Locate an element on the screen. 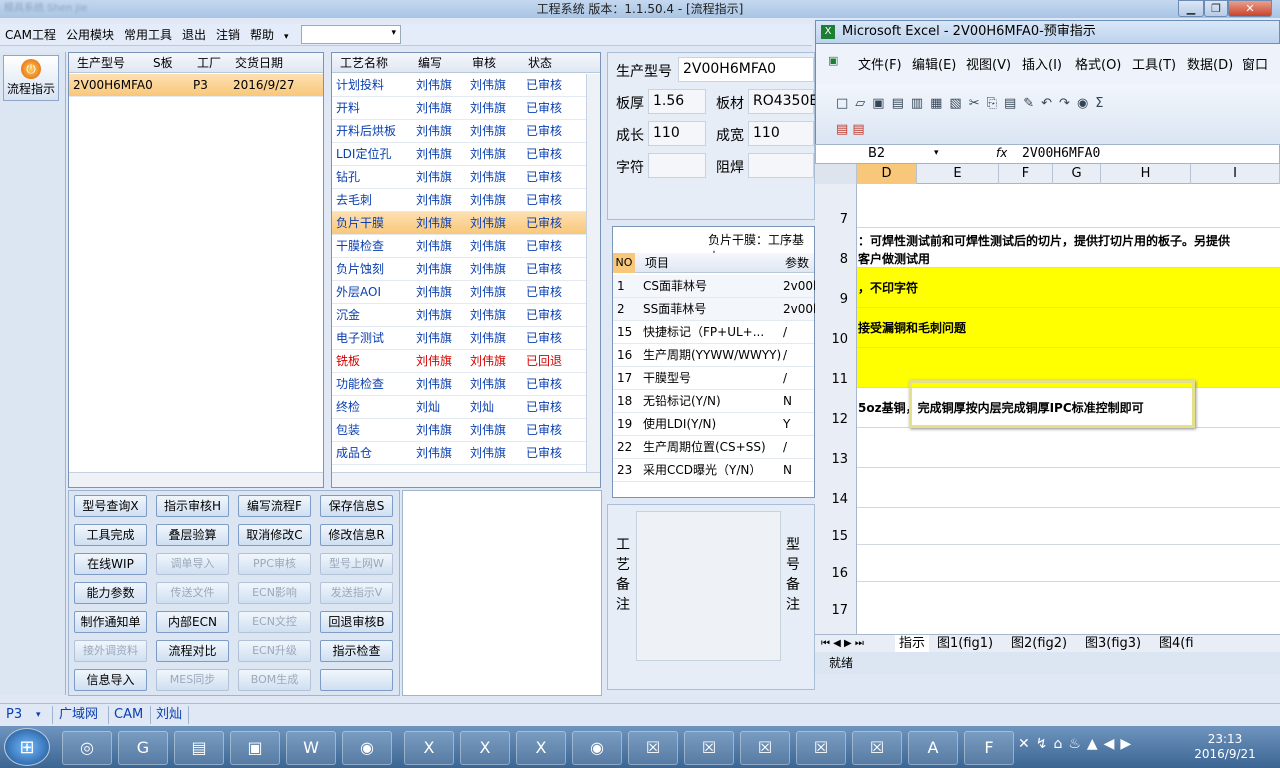 This screenshot has width=1280, height=768. row-header: 16 is located at coordinates (839, 573).